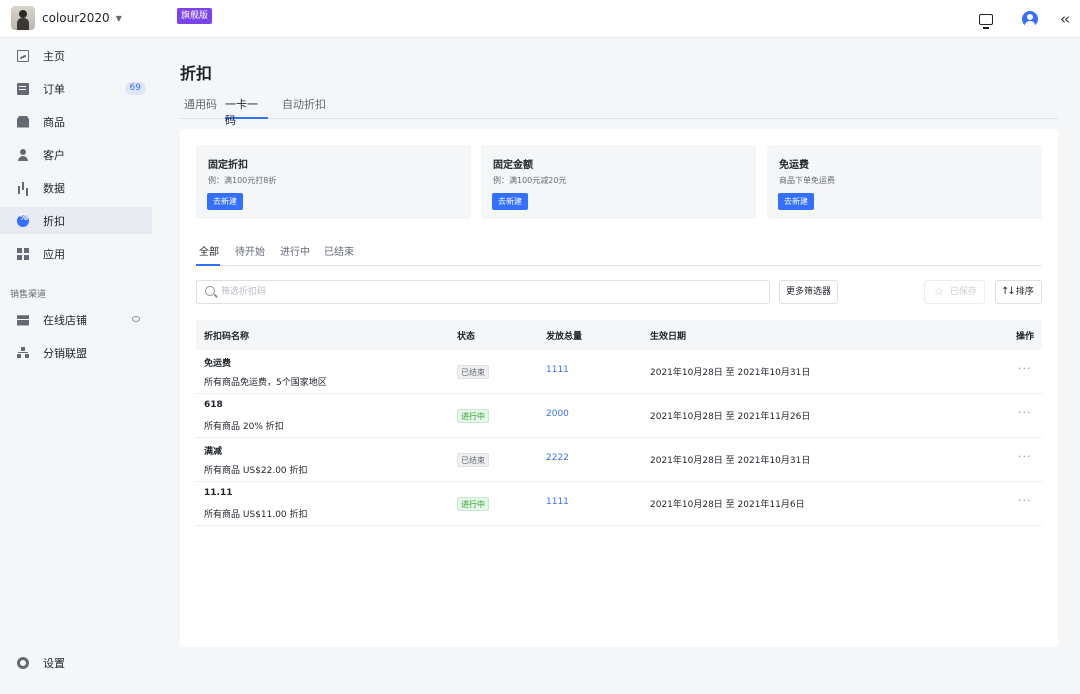 The height and width of the screenshot is (694, 1080). I want to click on caret-down-icon: ▼, so click(118, 18).